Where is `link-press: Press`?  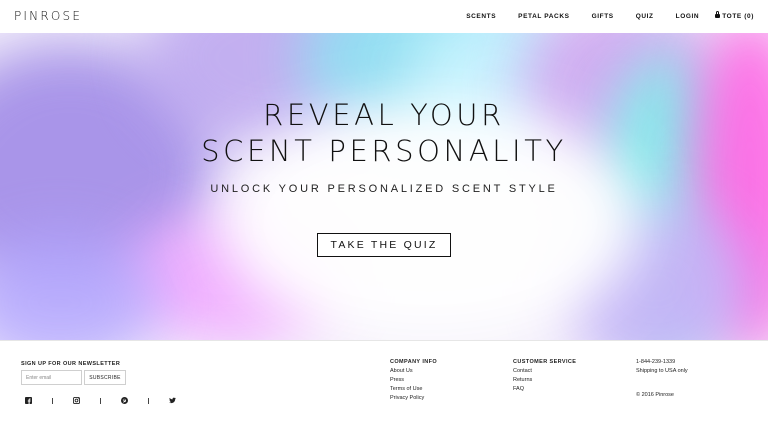
link-press: Press is located at coordinates (413, 380).